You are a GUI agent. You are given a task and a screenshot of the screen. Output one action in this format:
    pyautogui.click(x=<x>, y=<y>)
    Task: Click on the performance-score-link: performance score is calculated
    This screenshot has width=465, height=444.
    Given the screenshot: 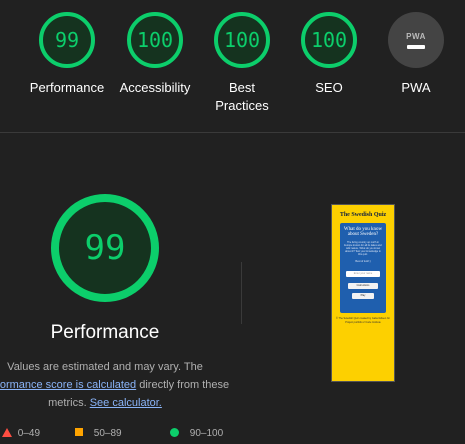 What is the action you would take?
    pyautogui.click(x=68, y=385)
    